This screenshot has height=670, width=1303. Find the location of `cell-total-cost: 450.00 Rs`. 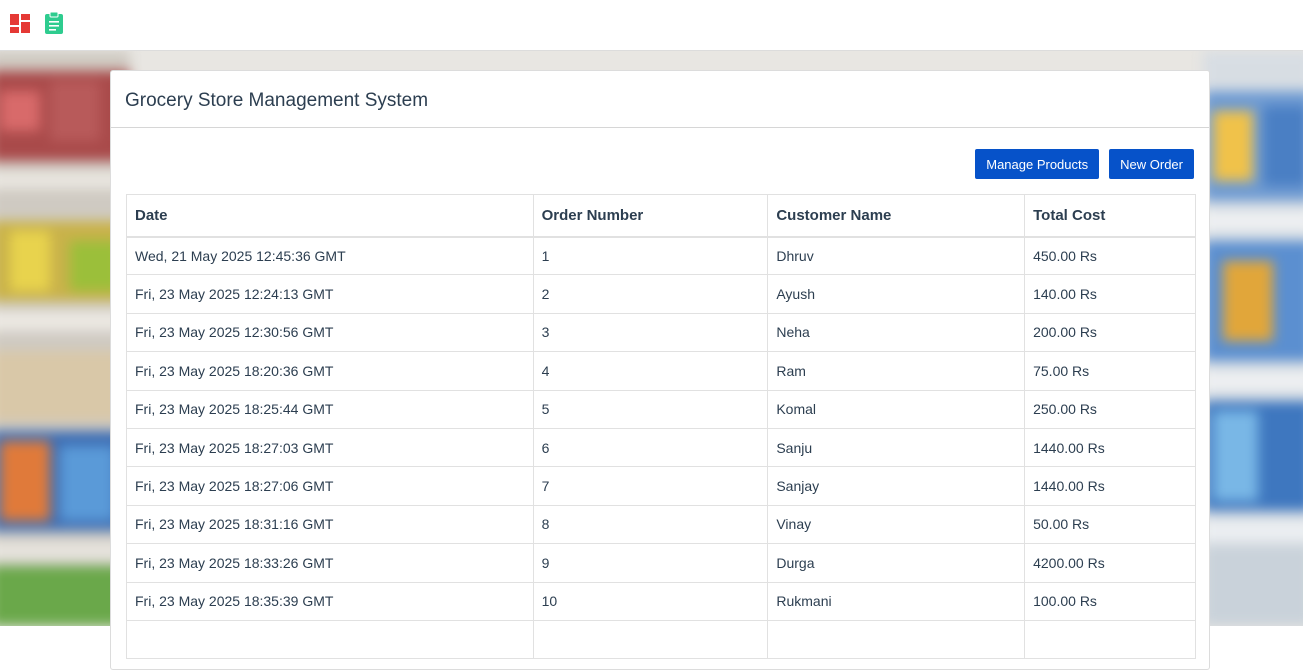

cell-total-cost: 450.00 Rs is located at coordinates (1110, 255).